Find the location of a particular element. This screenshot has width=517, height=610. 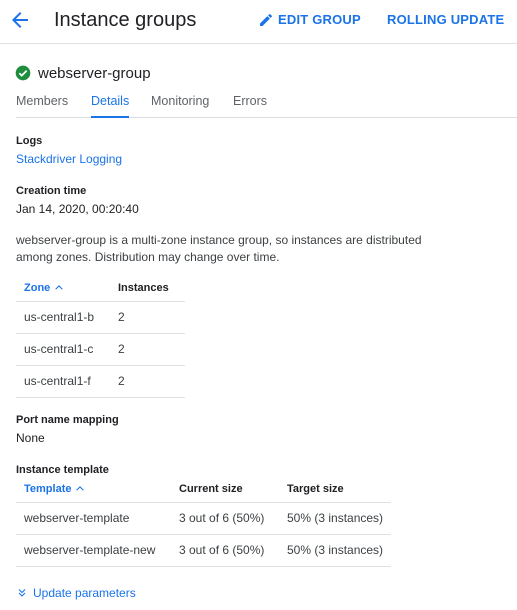

back-arrow-icon is located at coordinates (20, 20).